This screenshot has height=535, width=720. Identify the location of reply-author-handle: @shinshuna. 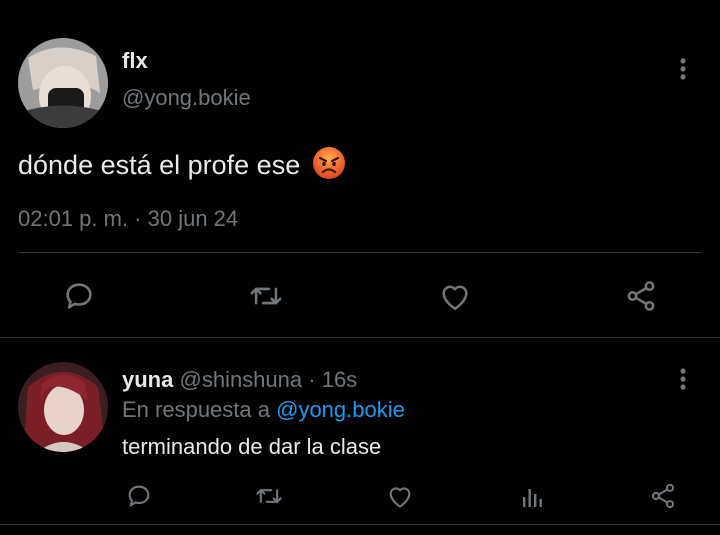
(240, 379).